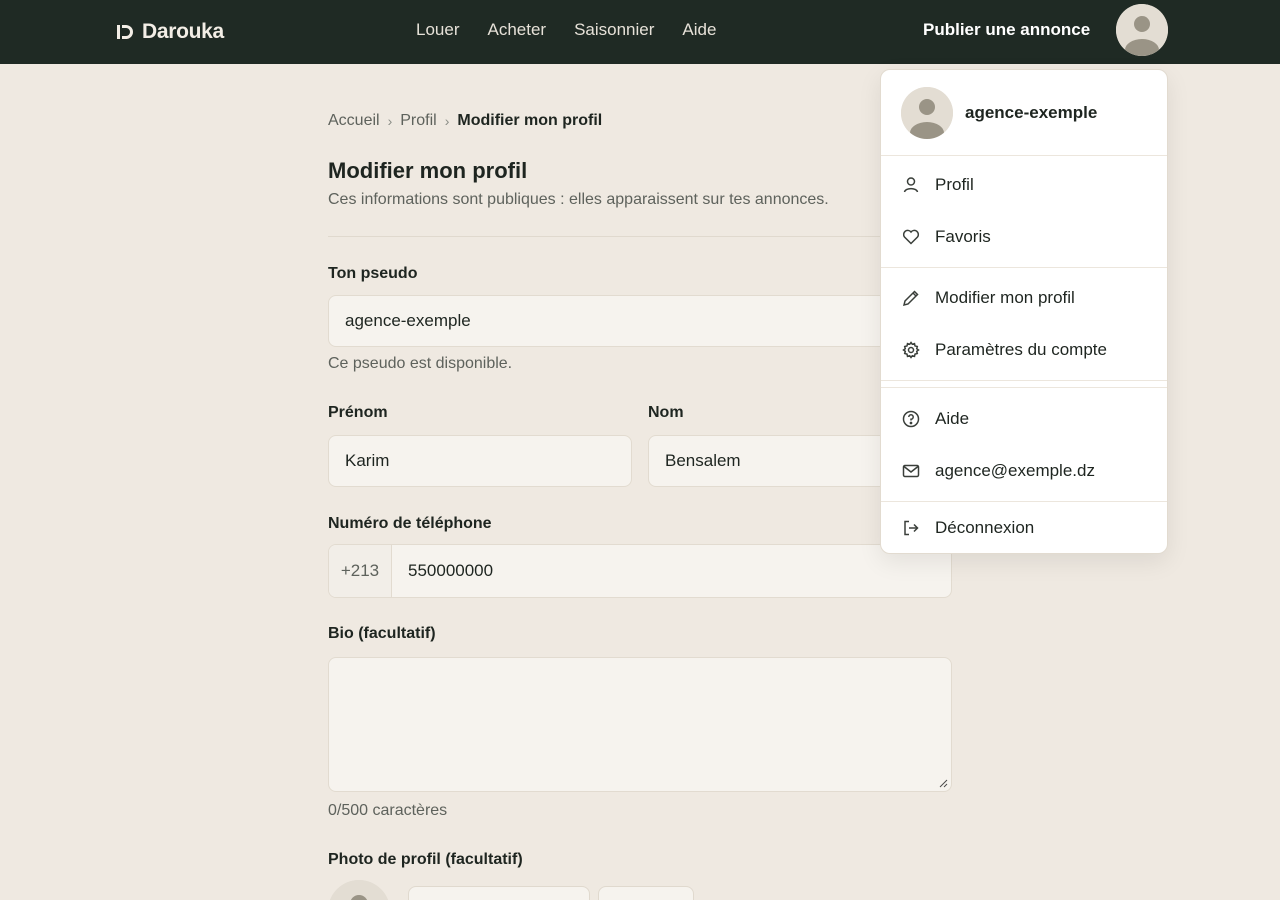 This screenshot has height=900, width=1280. Describe the element at coordinates (614, 30) in the screenshot. I see `nav-saisonnier: Saisonnier` at that location.